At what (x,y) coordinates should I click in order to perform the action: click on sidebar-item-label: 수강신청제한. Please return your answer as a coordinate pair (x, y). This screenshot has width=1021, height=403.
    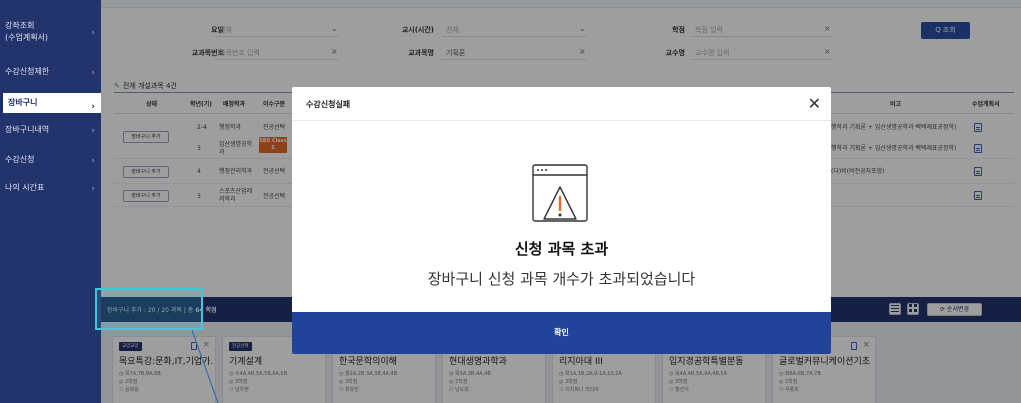
    Looking at the image, I should click on (27, 71).